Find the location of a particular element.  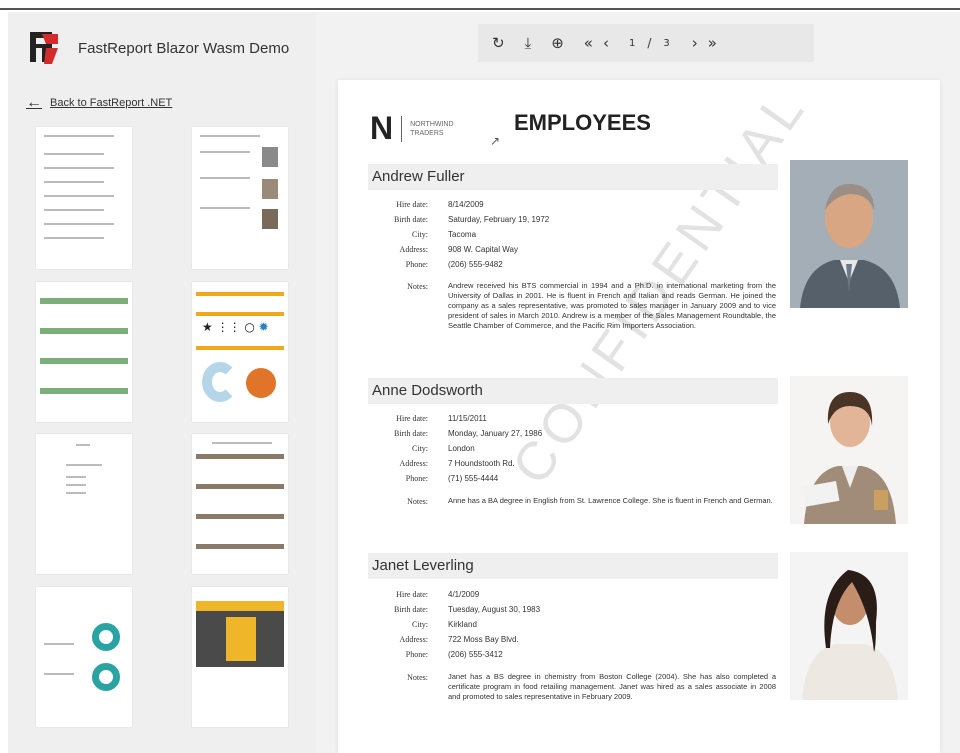

brand: FastReport Blazor Wasm Demo is located at coordinates (158, 48).